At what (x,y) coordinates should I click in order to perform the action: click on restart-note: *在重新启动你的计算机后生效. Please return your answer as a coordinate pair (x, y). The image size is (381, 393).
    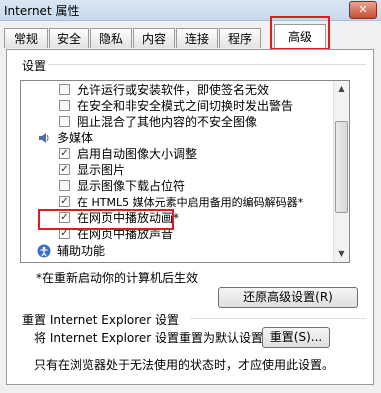
    Looking at the image, I should click on (117, 278).